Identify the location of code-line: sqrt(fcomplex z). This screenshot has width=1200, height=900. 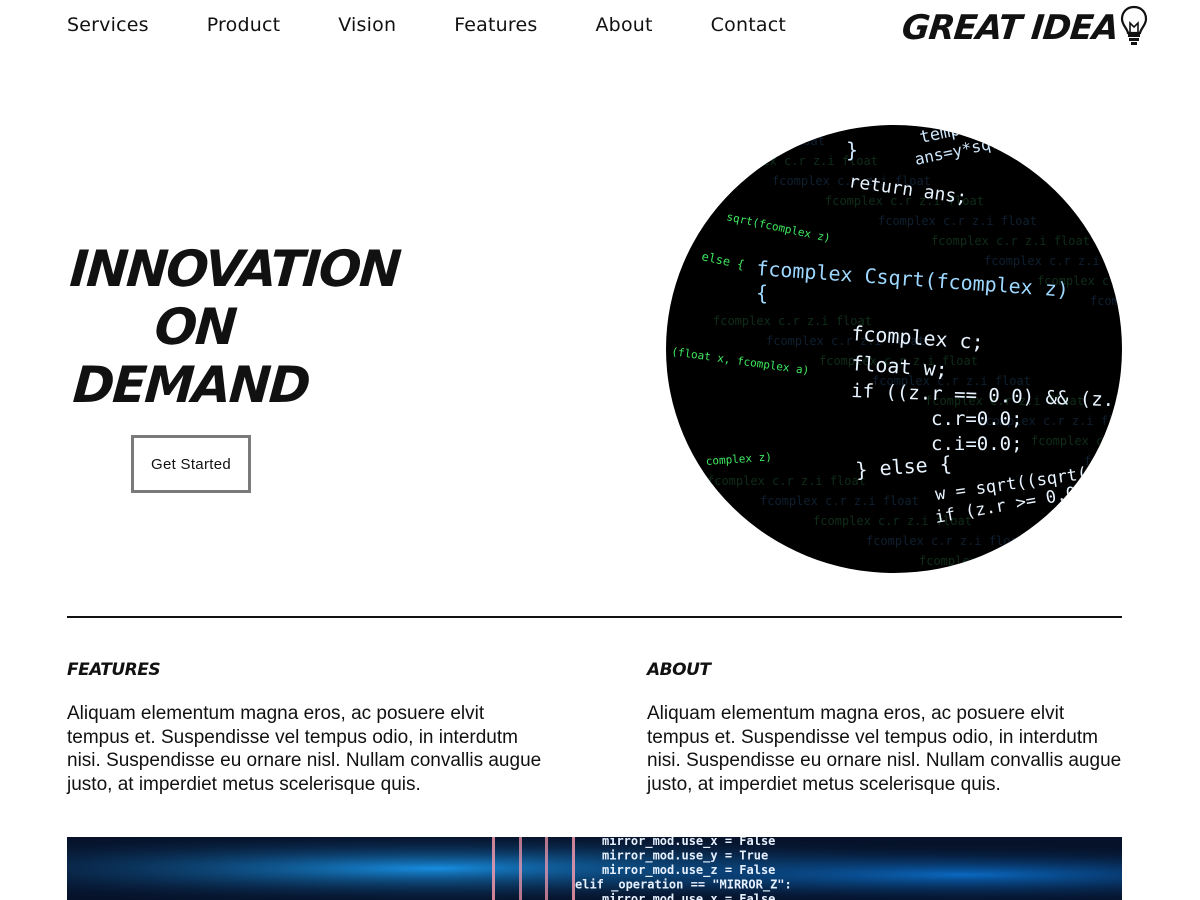
(778, 227).